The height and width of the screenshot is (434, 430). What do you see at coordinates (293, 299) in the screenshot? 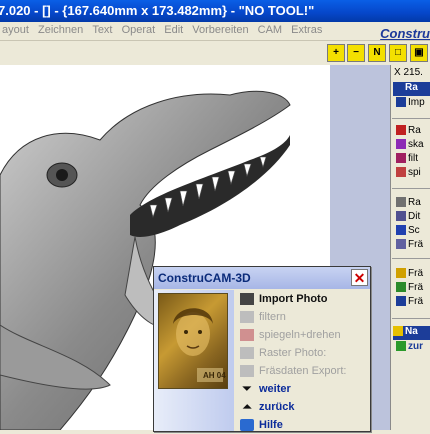
I see `item-label: Import Photo` at bounding box center [293, 299].